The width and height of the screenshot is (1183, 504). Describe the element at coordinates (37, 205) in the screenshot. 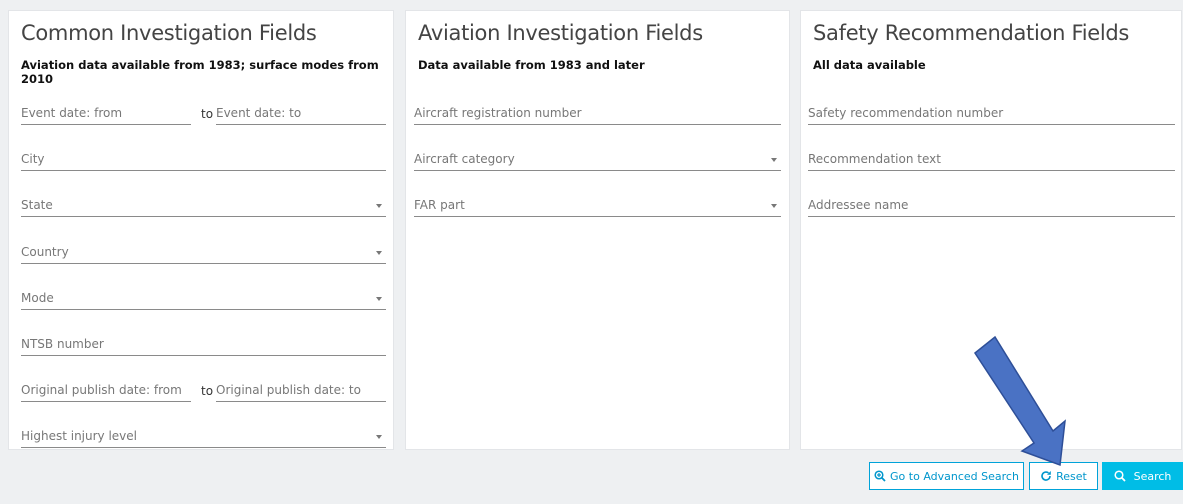

I see `state-placeholder: State` at that location.